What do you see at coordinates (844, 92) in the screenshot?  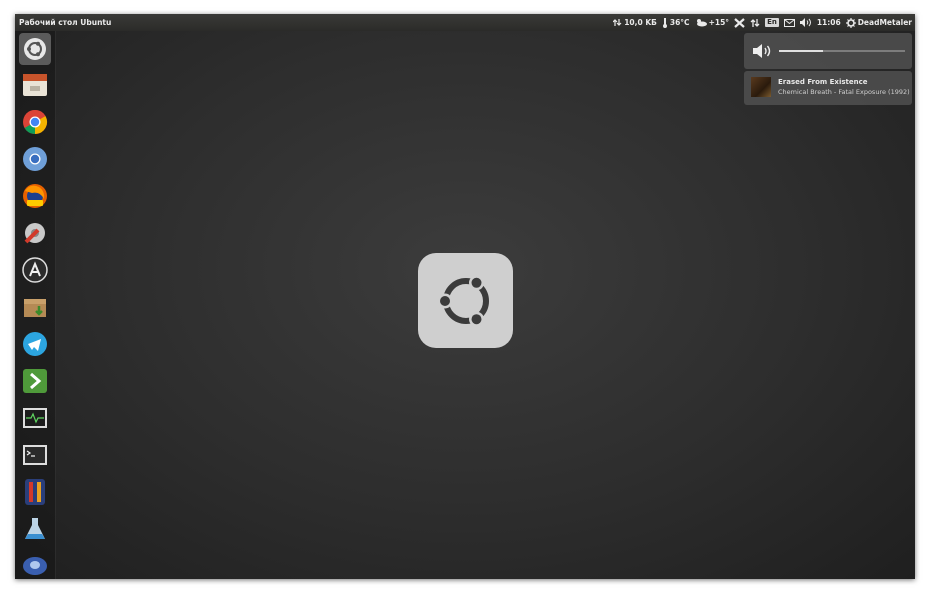 I see `track-artist-album: Chemical Breath - Fatal Exposure (1992)` at bounding box center [844, 92].